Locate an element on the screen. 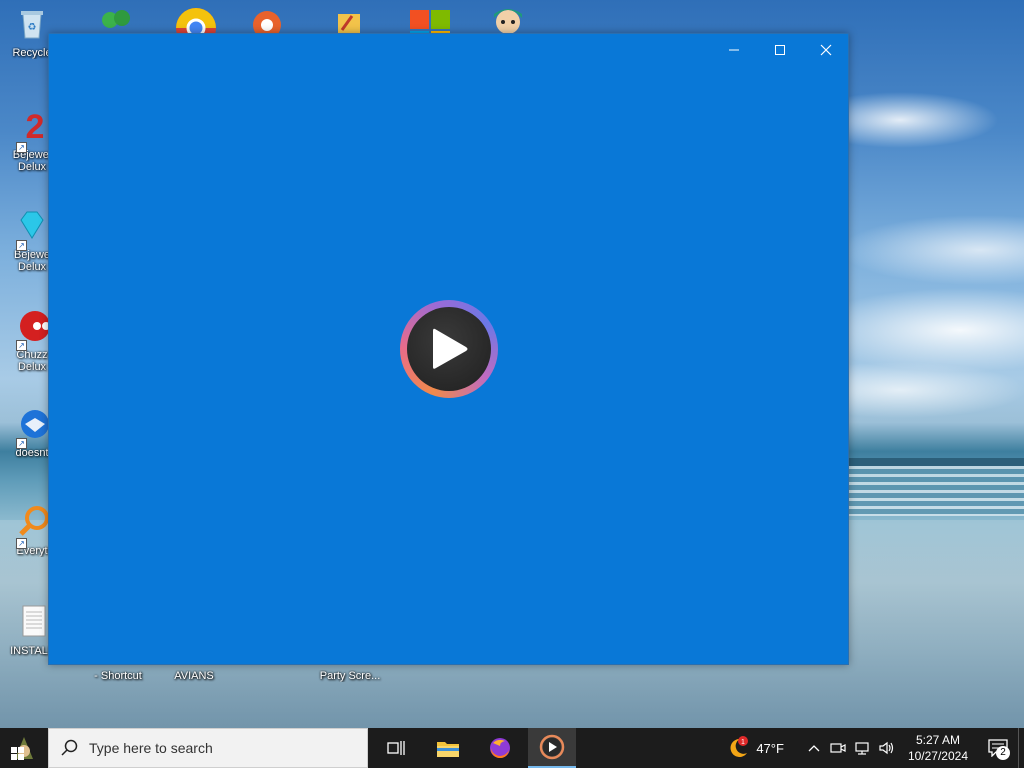 The image size is (1024, 768). desktop-icon-users is located at coordinates (116, 20).